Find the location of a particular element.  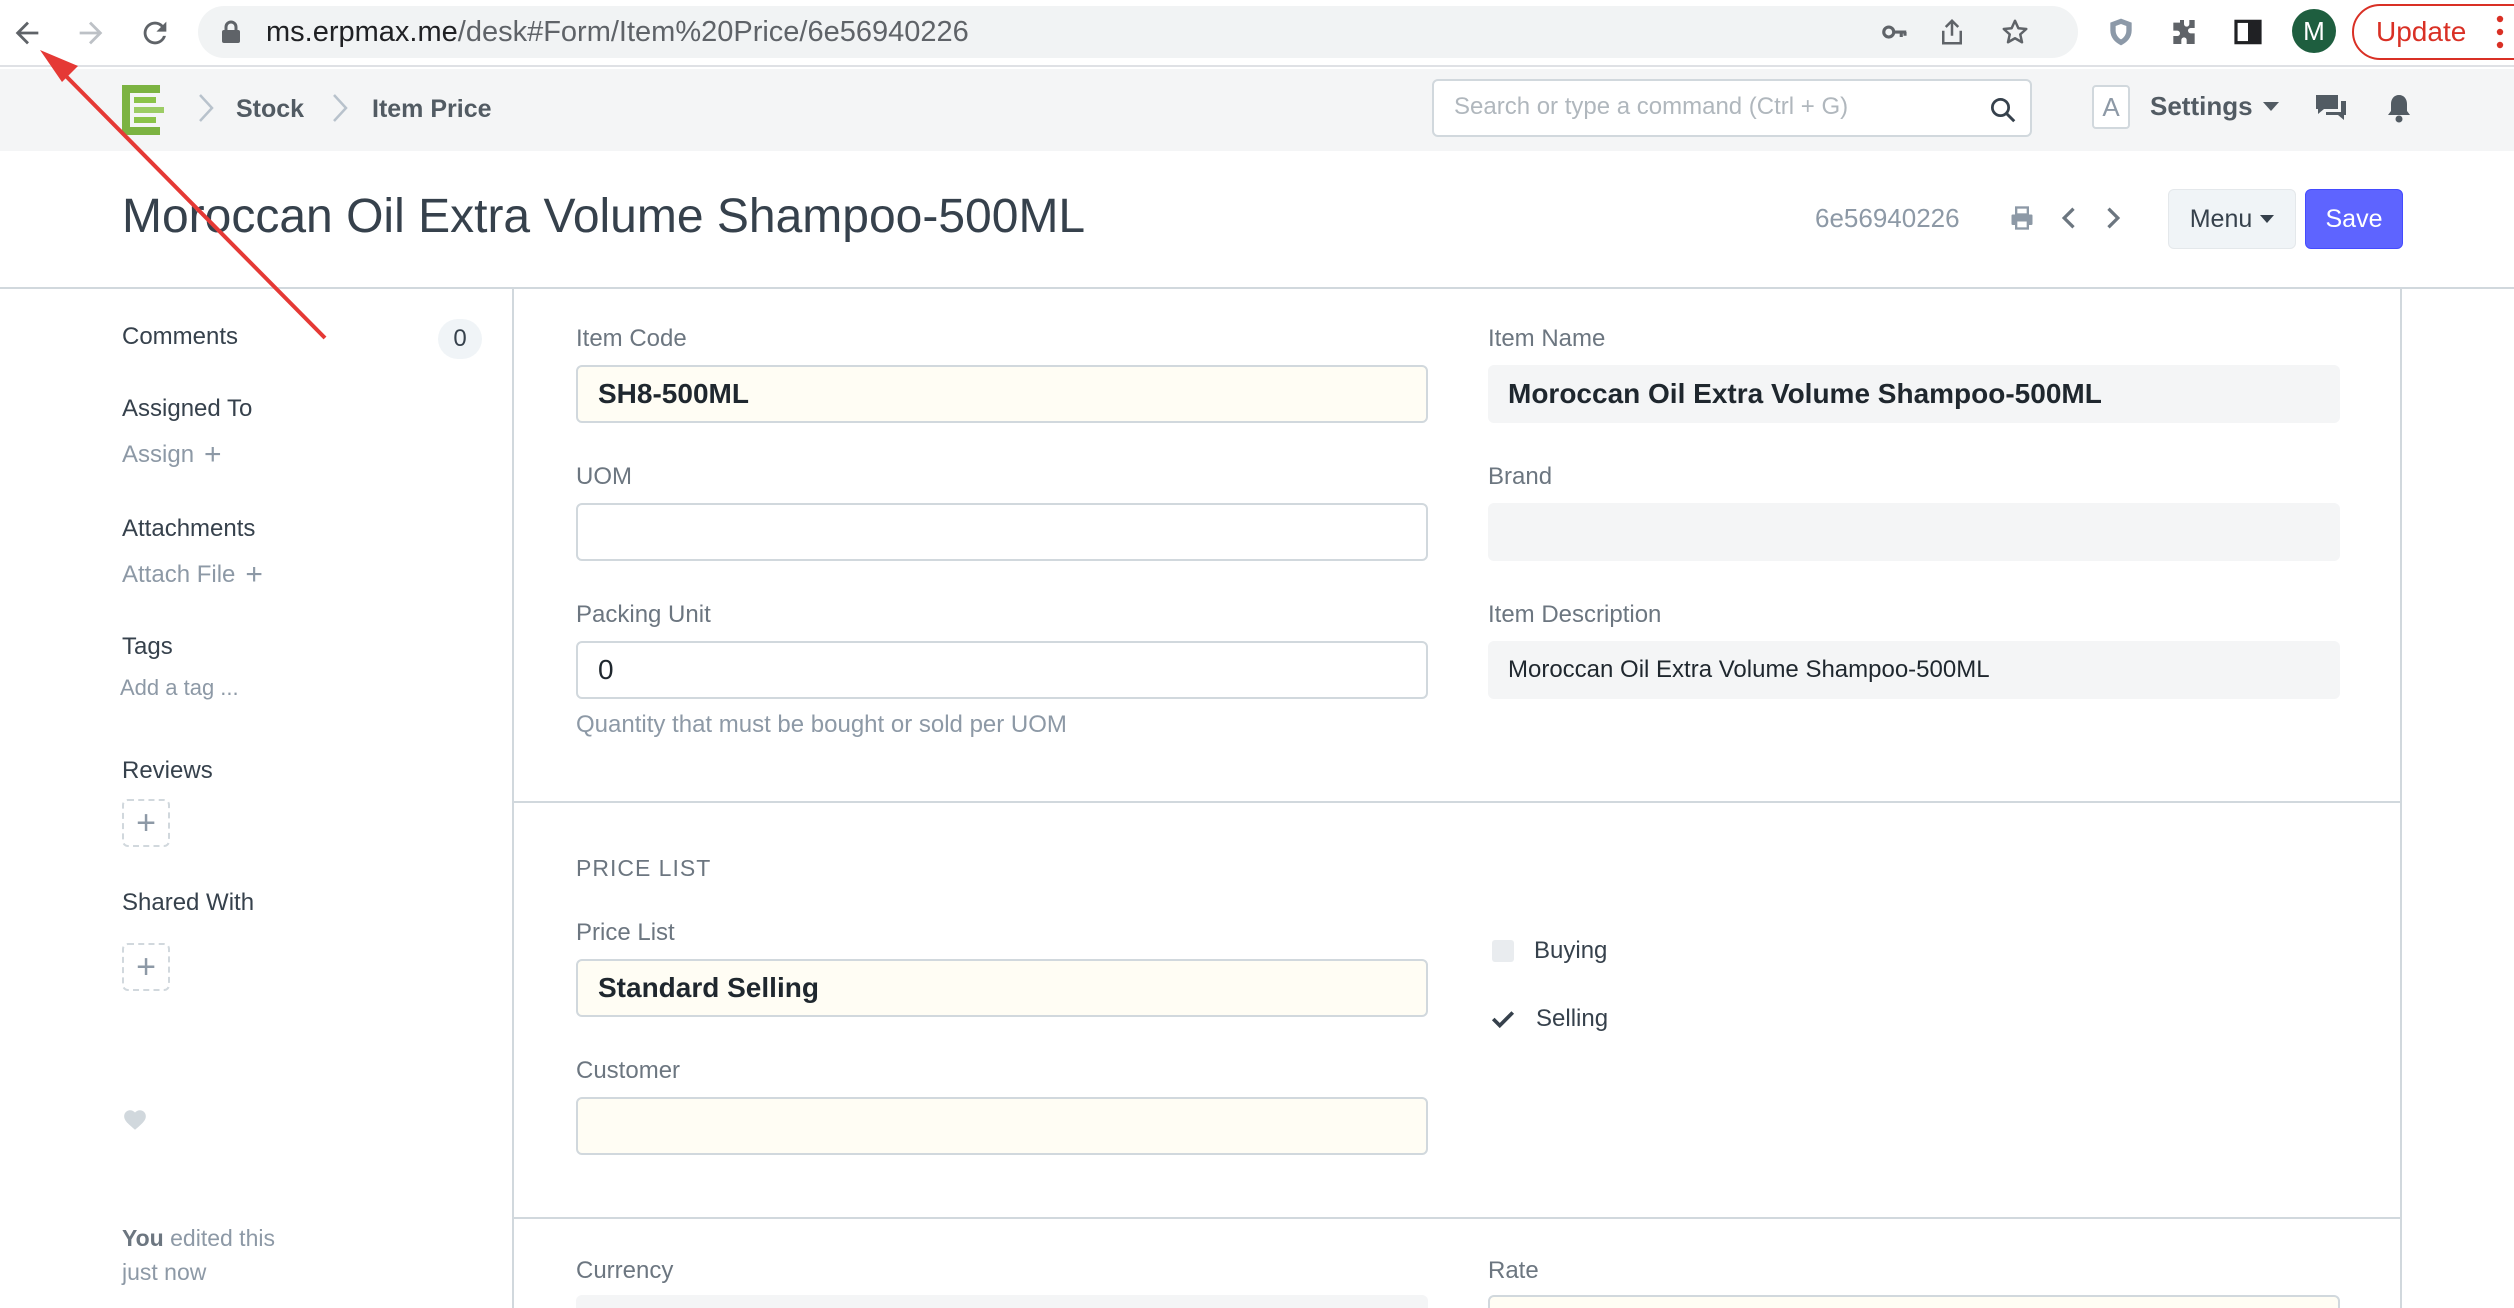

url-host: ms.erpmax.me is located at coordinates (362, 32).